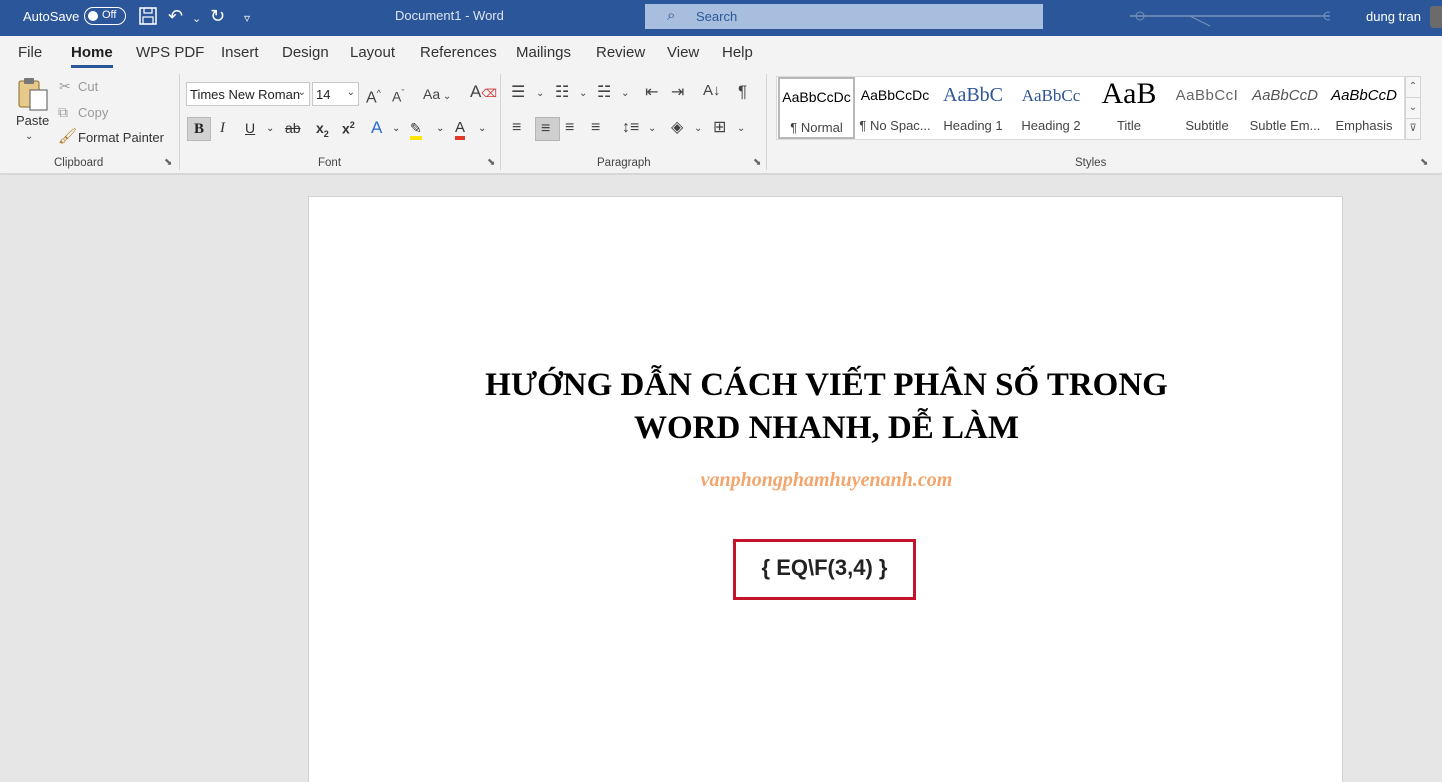 Image resolution: width=1442 pixels, height=782 pixels. What do you see at coordinates (719, 128) in the screenshot?
I see `borders-icon: ⊞` at bounding box center [719, 128].